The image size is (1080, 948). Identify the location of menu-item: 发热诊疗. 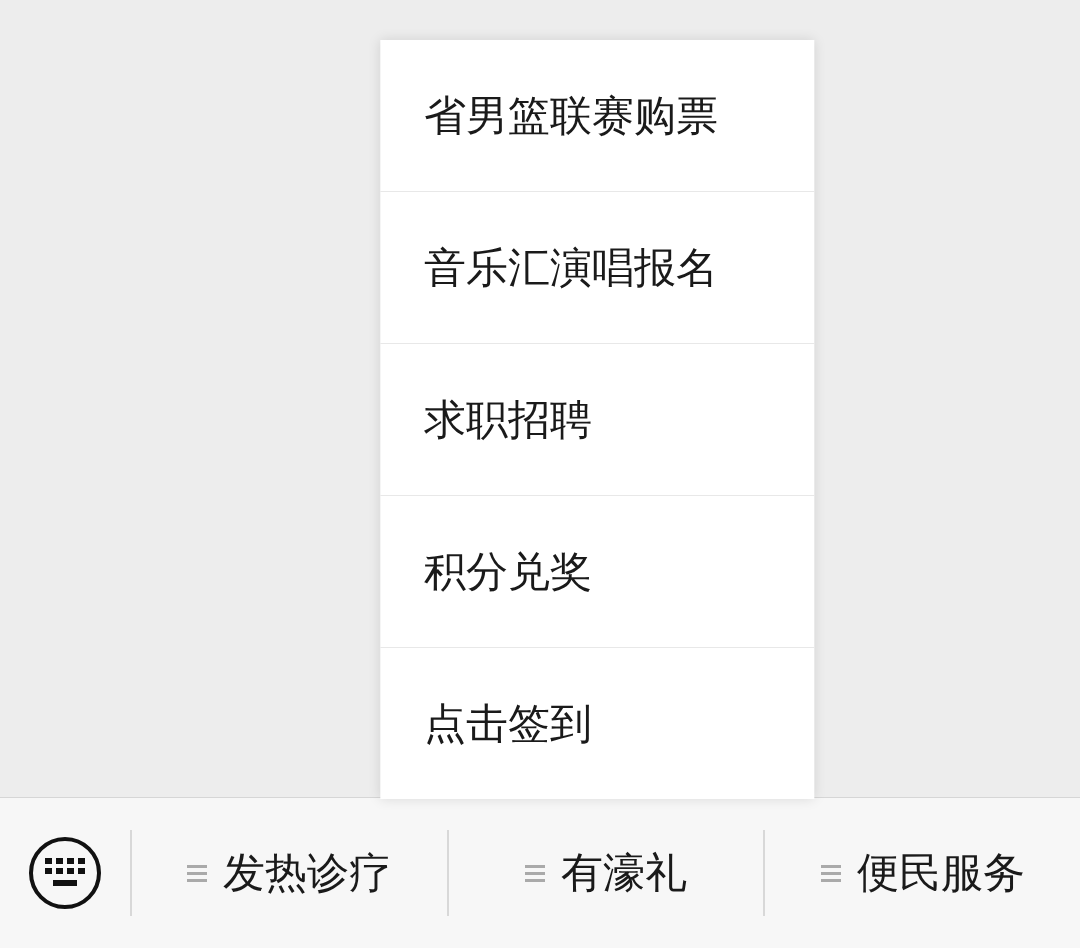
(289, 873).